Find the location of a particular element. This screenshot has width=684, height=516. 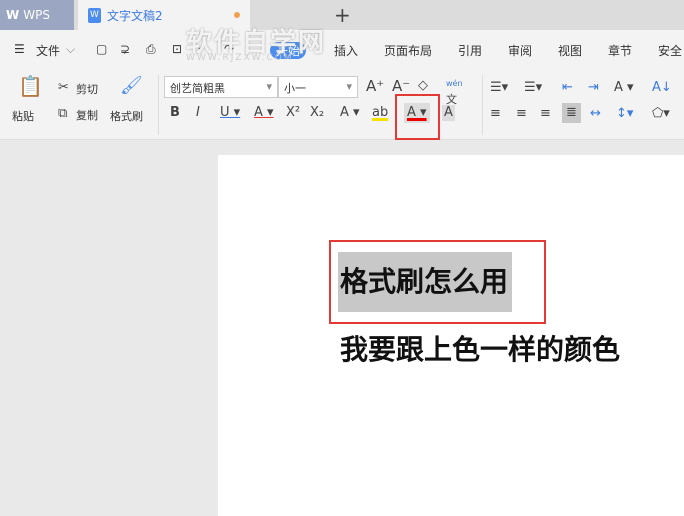

strikethrough-icon: A ▾ is located at coordinates (264, 113).